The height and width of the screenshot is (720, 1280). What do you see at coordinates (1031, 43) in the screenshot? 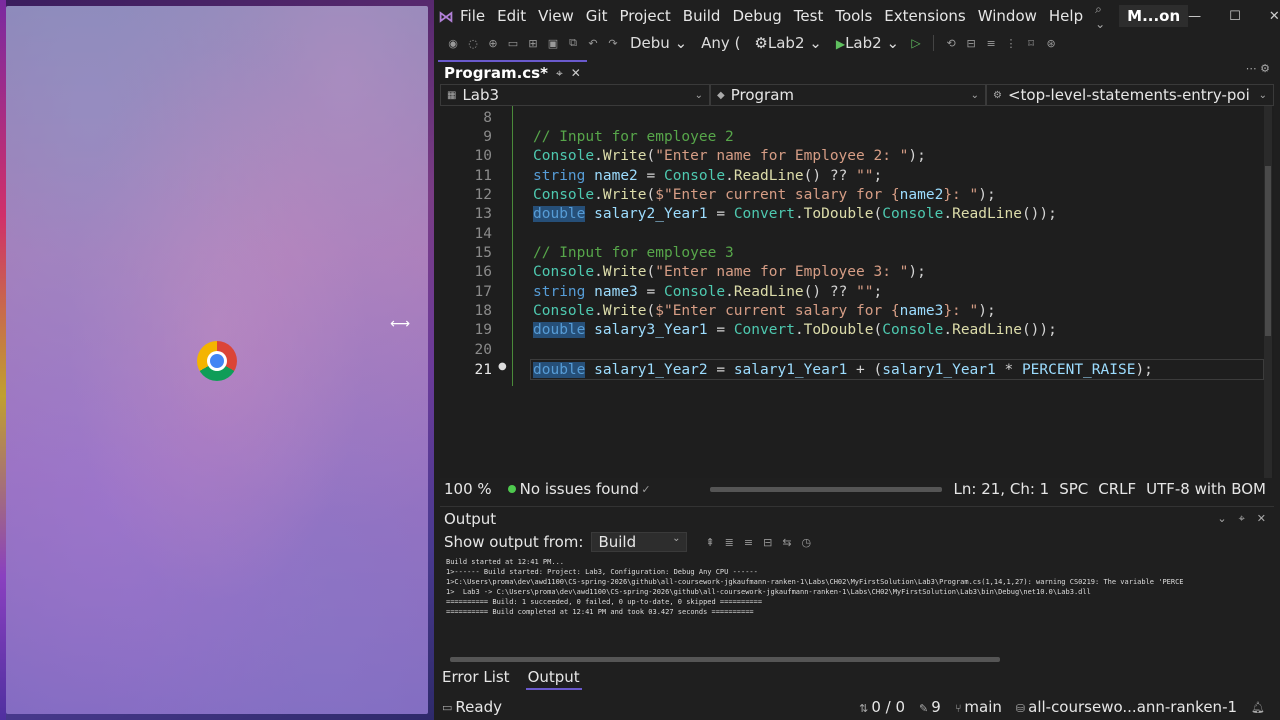
I see `bookmark-icon: ⌑` at bounding box center [1031, 43].